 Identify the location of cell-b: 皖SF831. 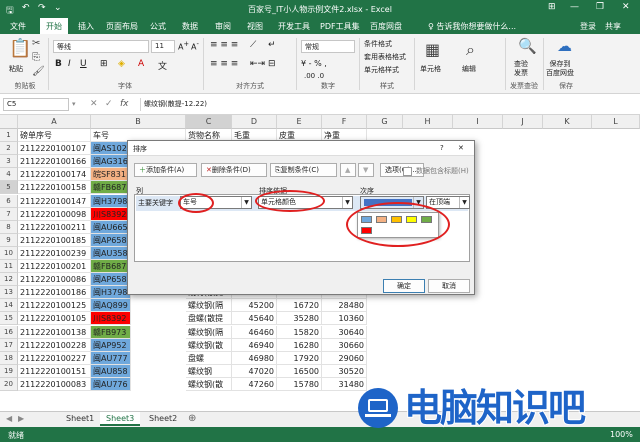
(111, 175).